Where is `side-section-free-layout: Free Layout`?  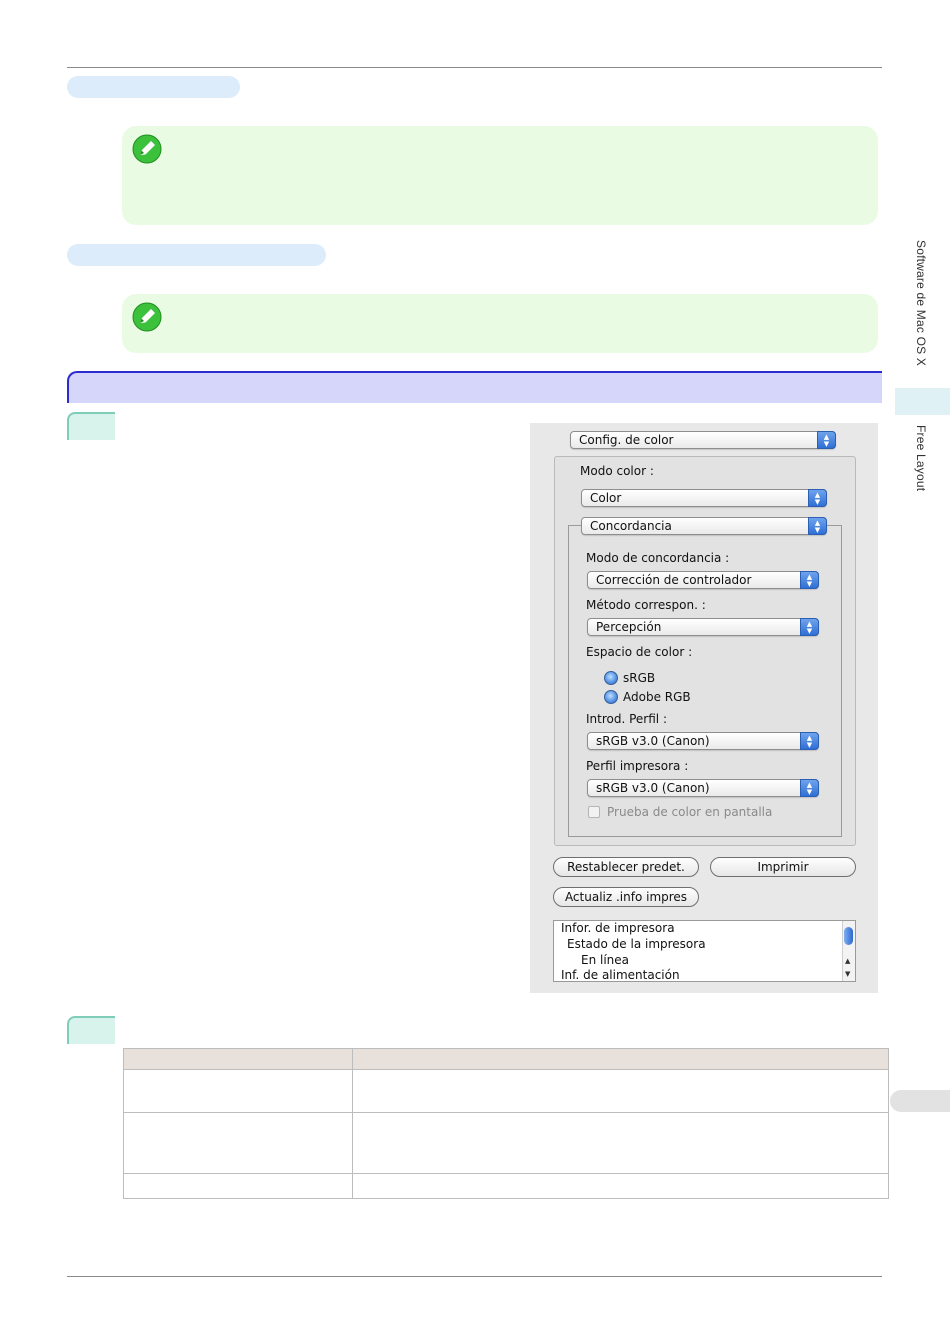
side-section-free-layout: Free Layout is located at coordinates (921, 458).